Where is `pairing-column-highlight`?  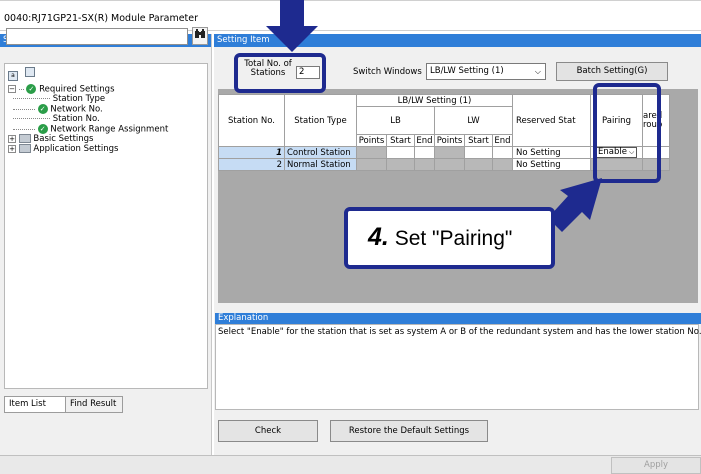 pairing-column-highlight is located at coordinates (627, 133).